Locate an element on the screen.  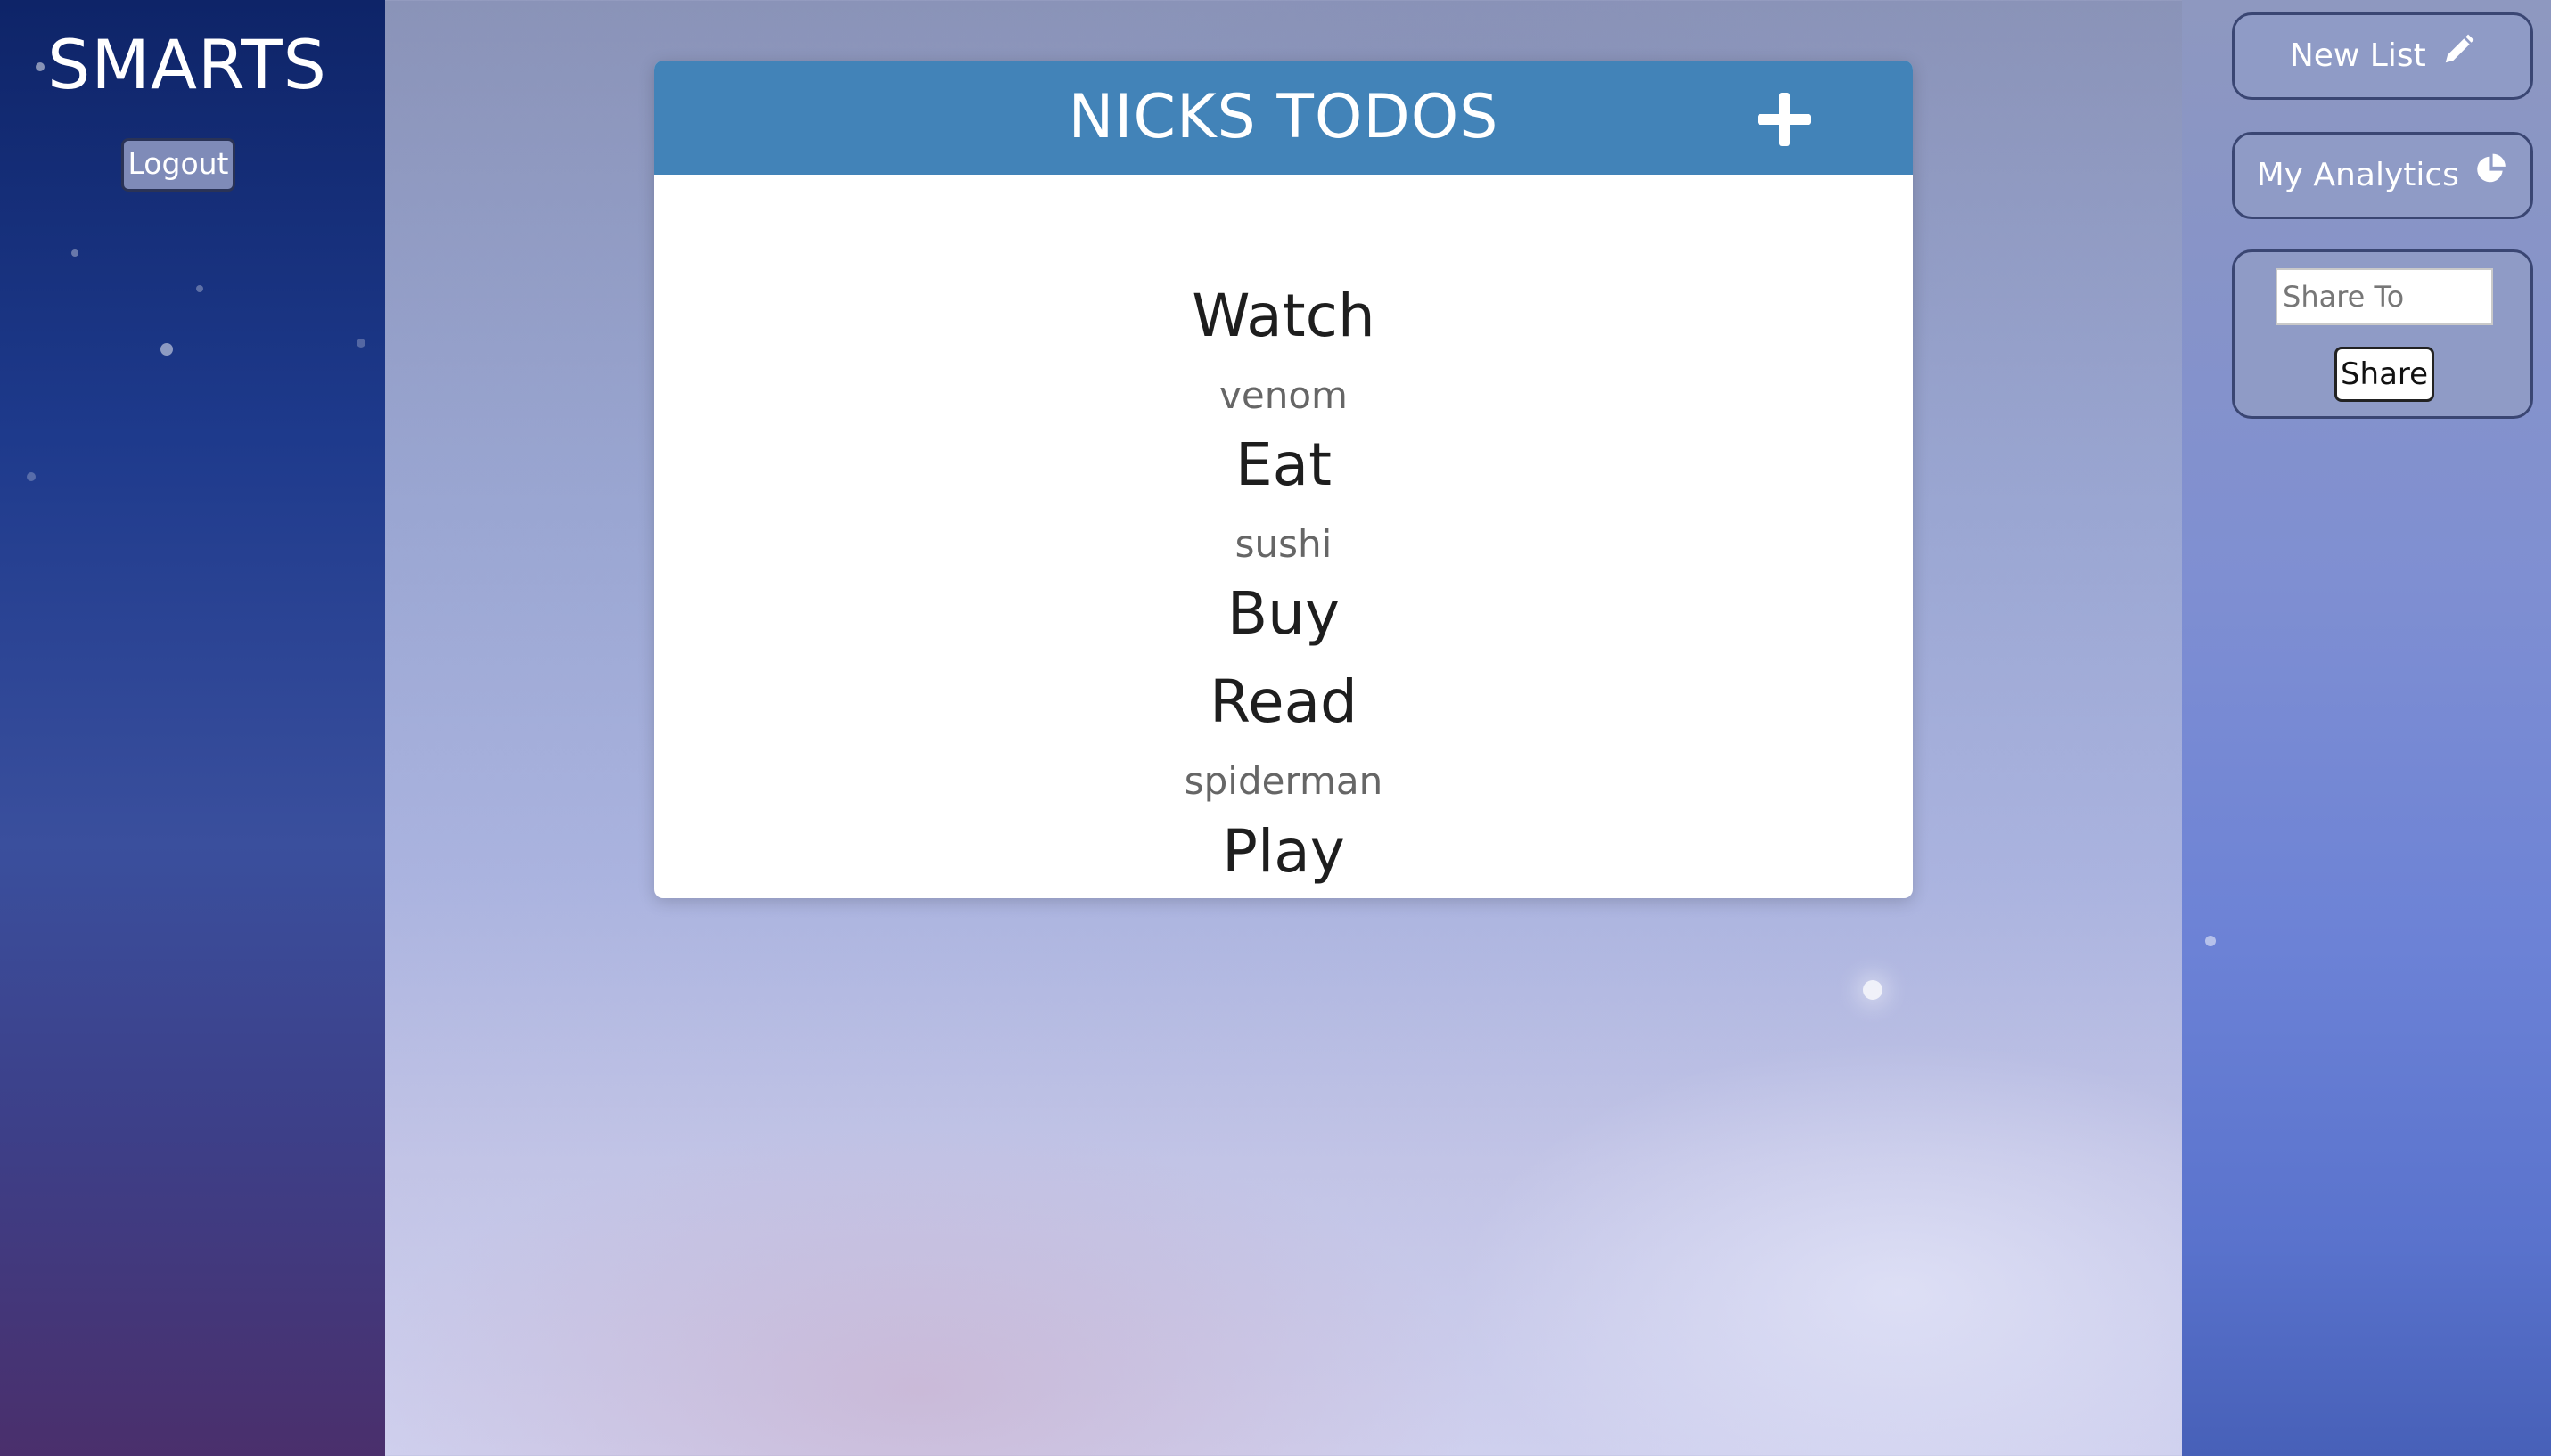
my-analytics-button: My Analytics is located at coordinates (2382, 175).